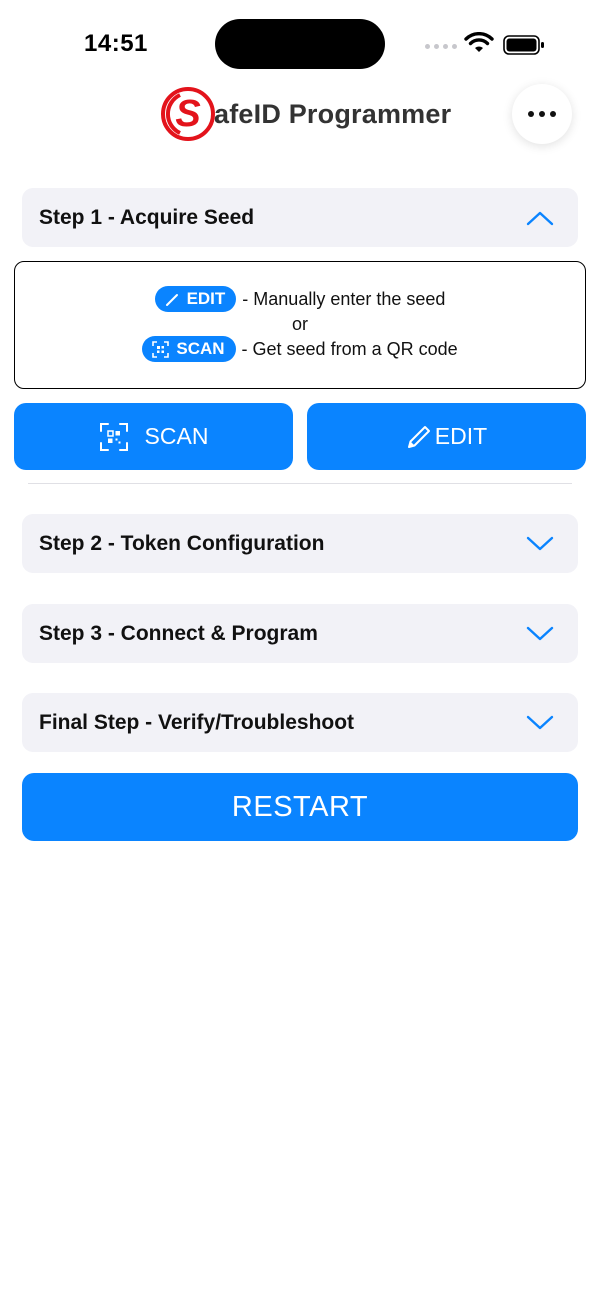 This screenshot has width=600, height=1298. Describe the element at coordinates (147, 217) in the screenshot. I see `step-1-label: Step 1 - Acquire Seed` at that location.